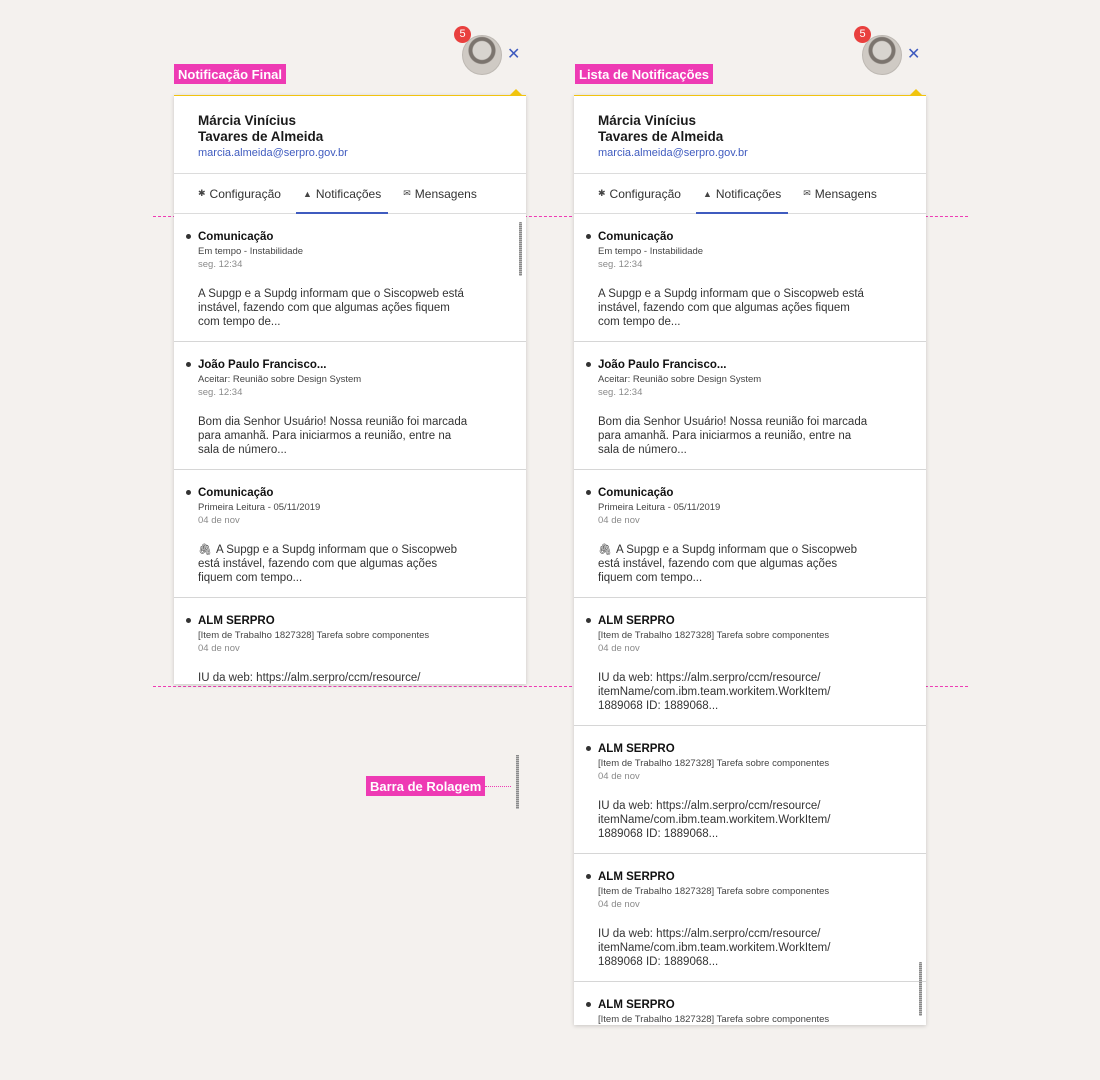 This screenshot has width=1100, height=1080. Describe the element at coordinates (882, 55) in the screenshot. I see `avatar` at that location.